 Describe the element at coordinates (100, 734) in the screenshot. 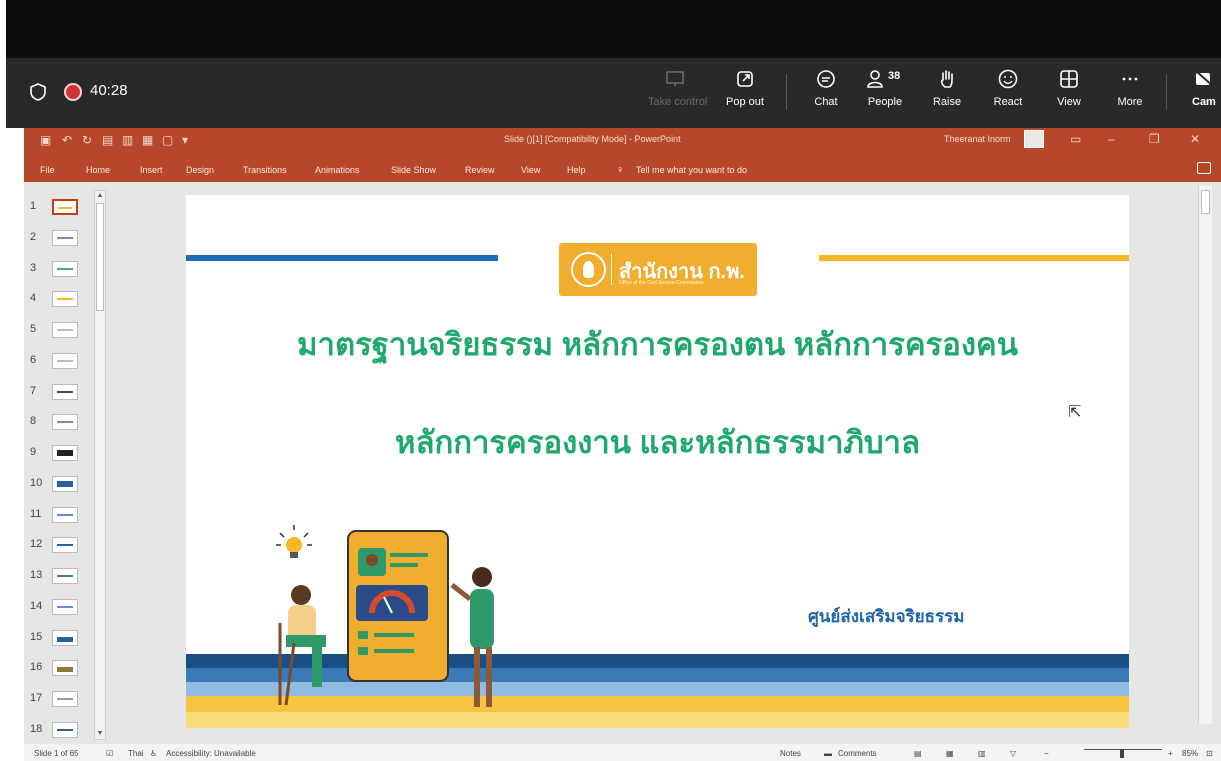

I see `scroll-down-icon: ▼` at that location.